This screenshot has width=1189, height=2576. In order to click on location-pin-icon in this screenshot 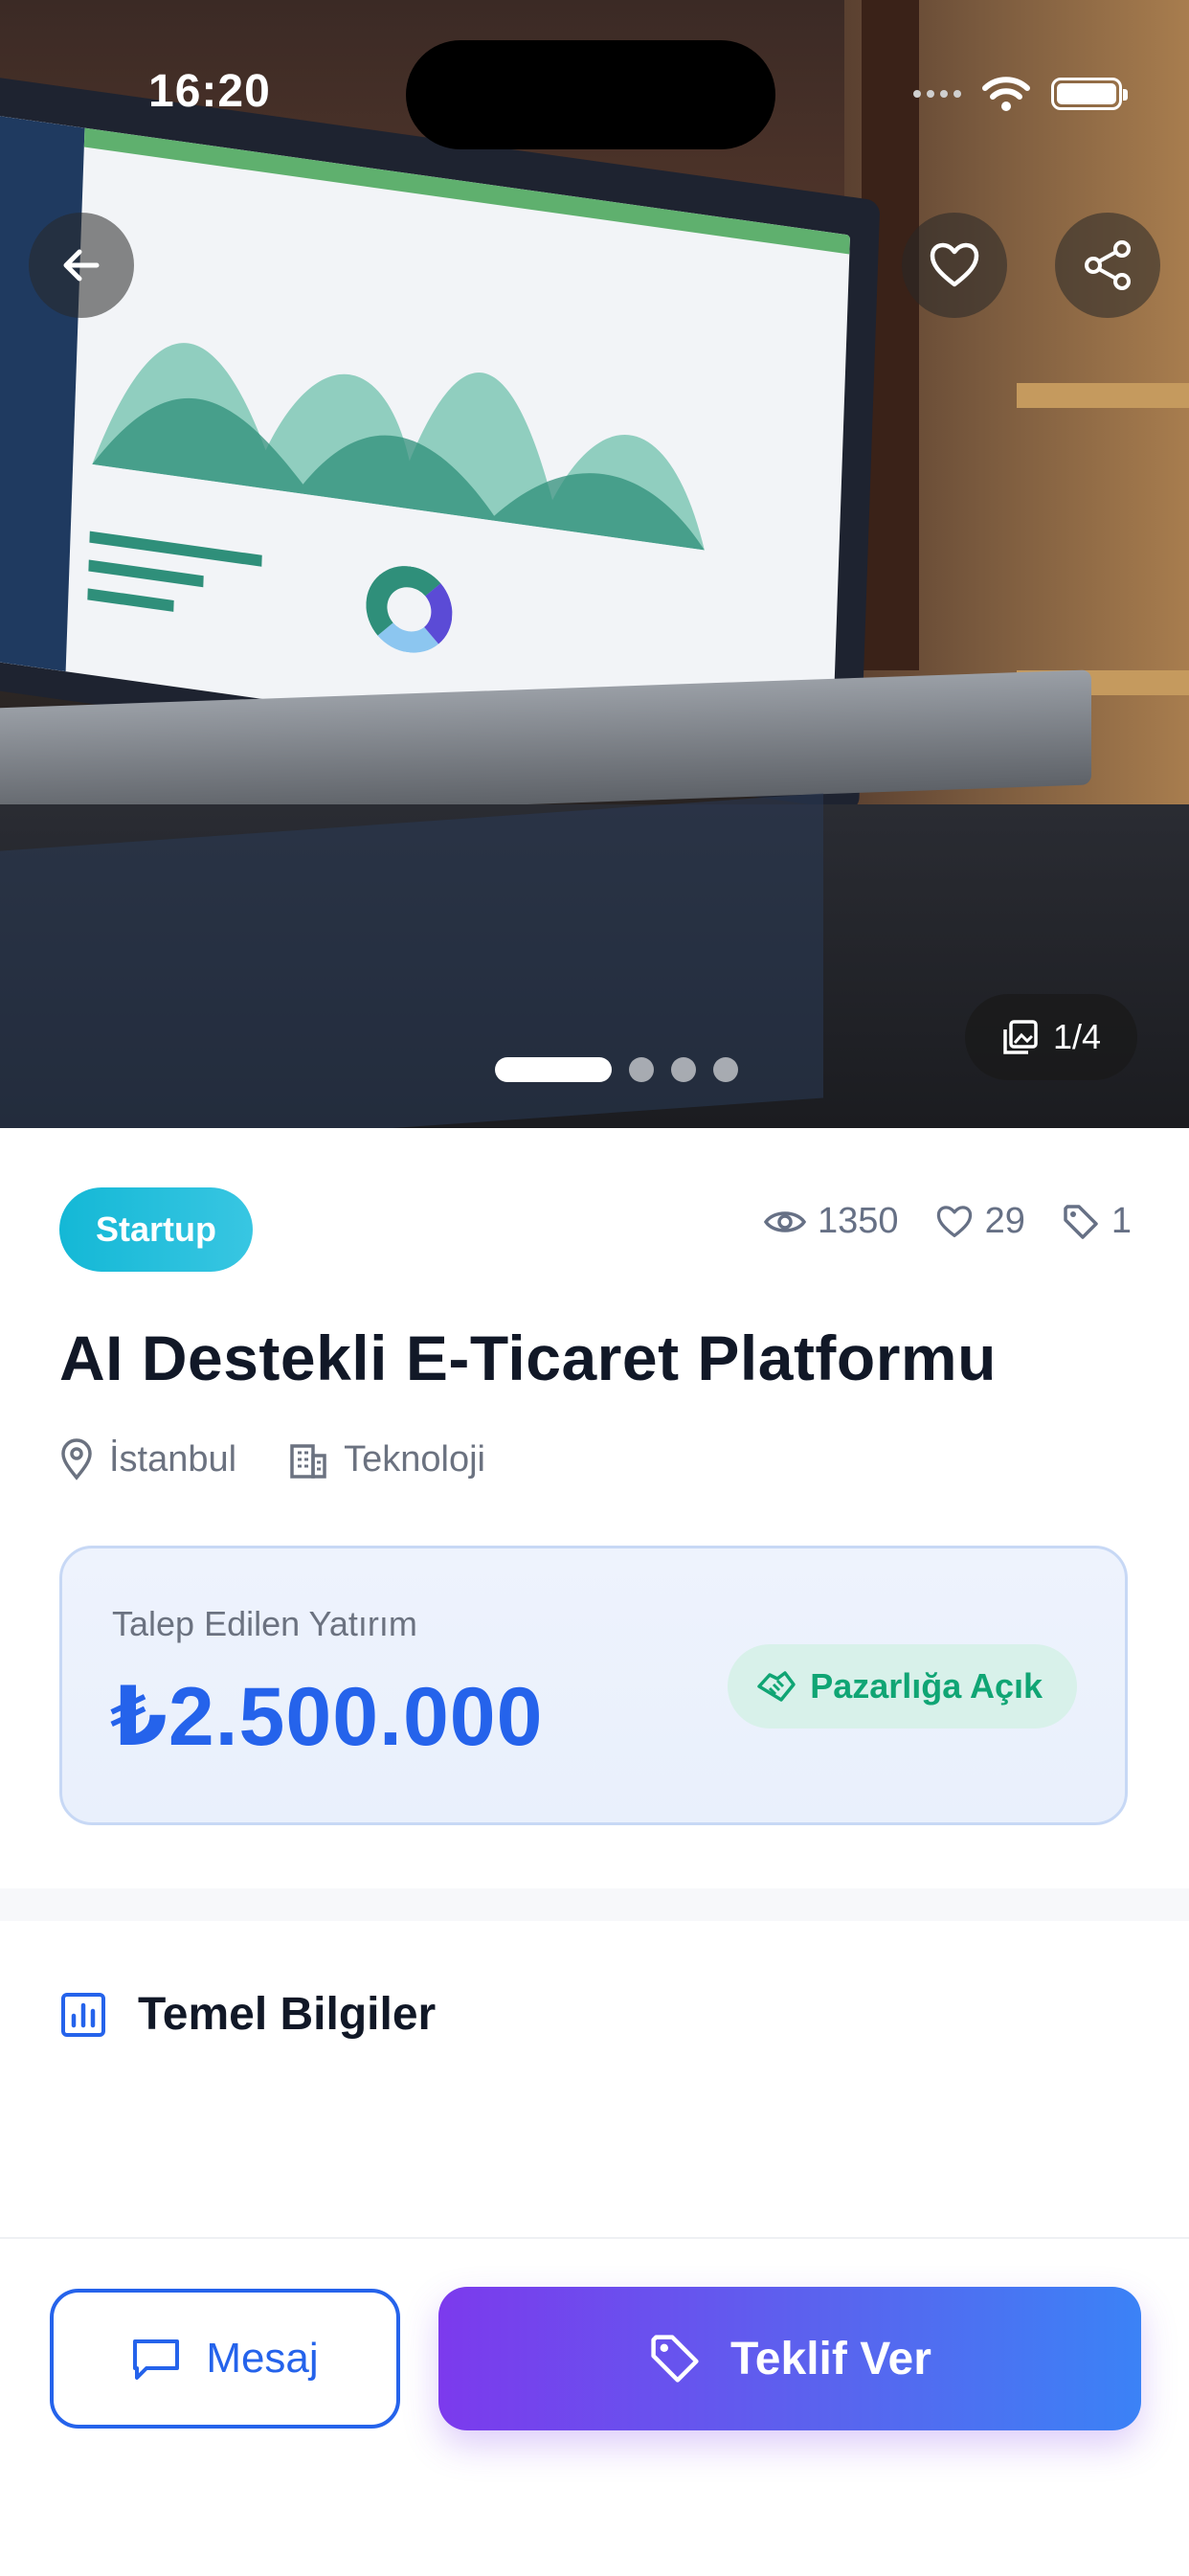, I will do `click(76, 1459)`.